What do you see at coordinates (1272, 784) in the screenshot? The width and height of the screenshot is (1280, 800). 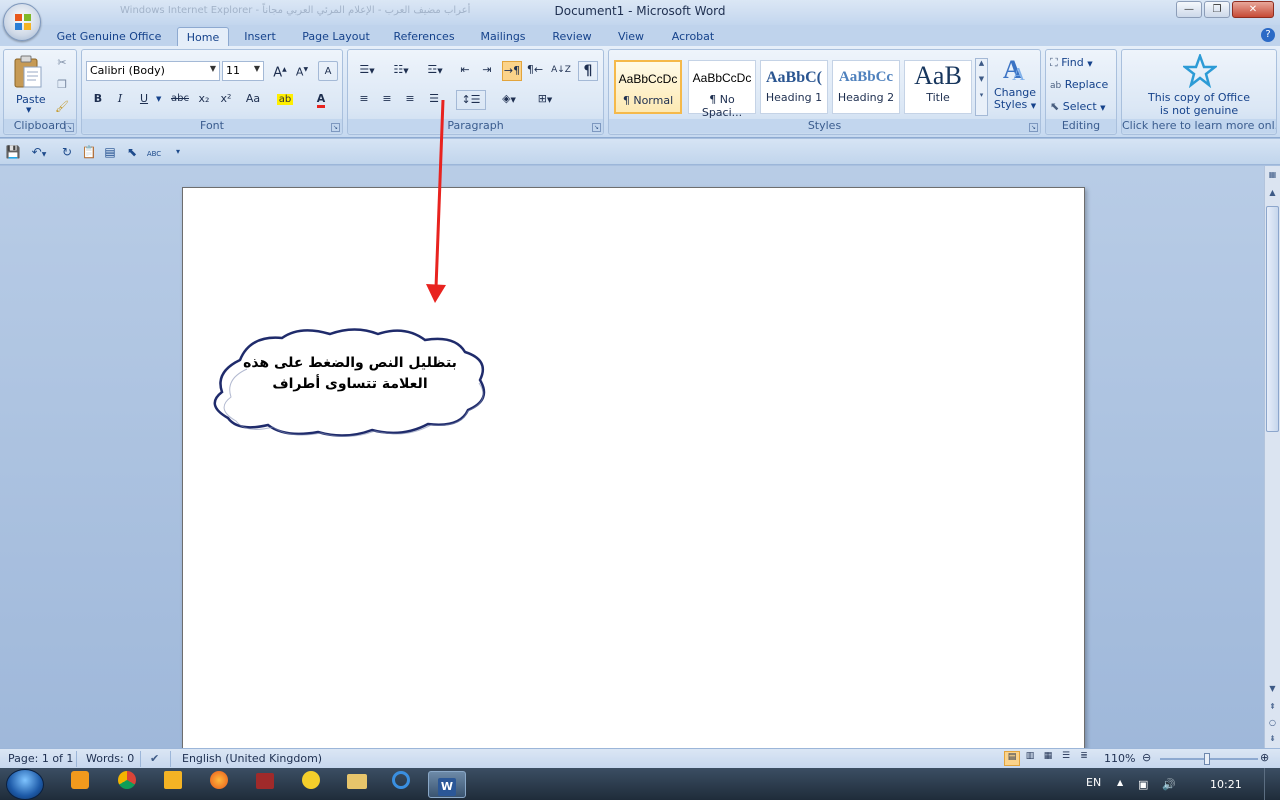 I see `show-desktop-button` at bounding box center [1272, 784].